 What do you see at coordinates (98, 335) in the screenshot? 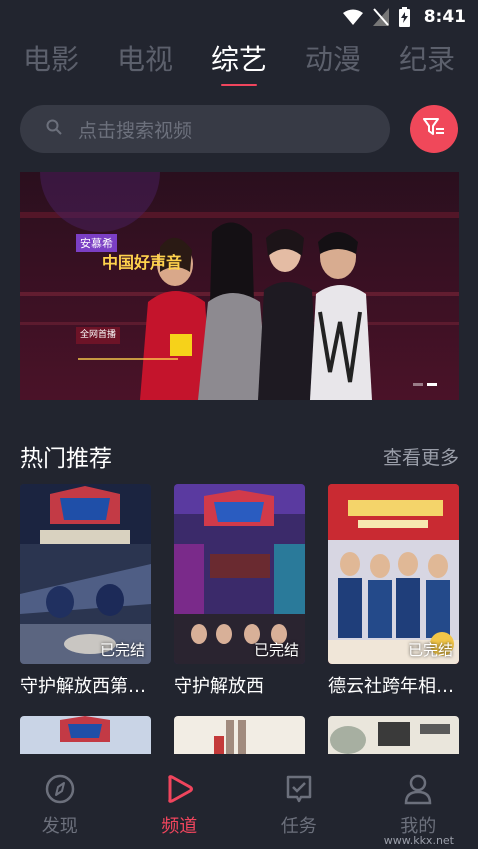
I see `banner-tagline: 全网首播` at bounding box center [98, 335].